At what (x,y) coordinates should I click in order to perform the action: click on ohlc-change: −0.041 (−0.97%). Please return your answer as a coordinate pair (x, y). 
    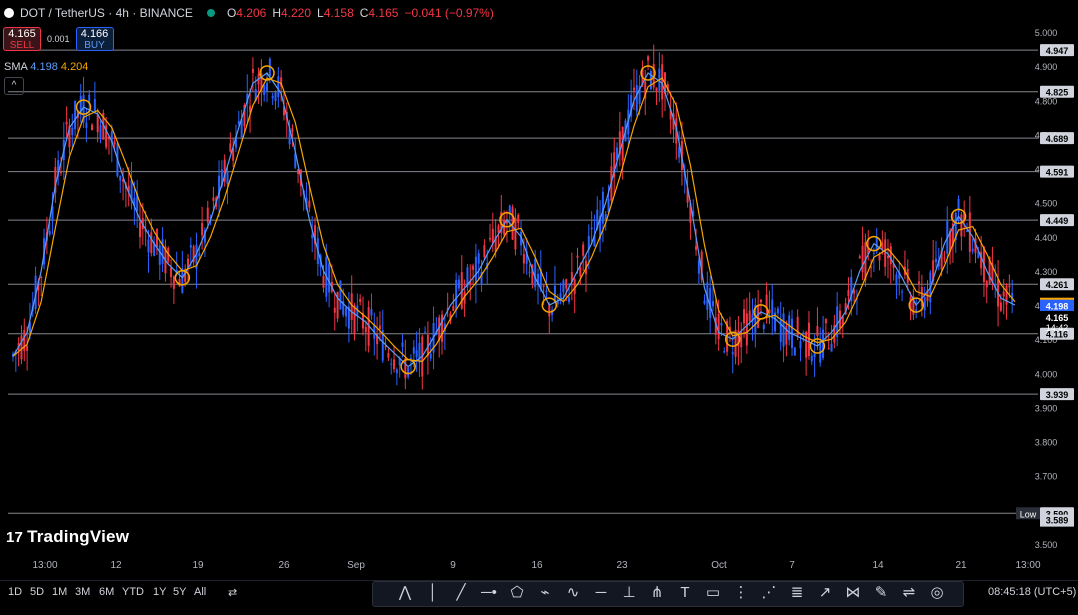
    Looking at the image, I should click on (449, 13).